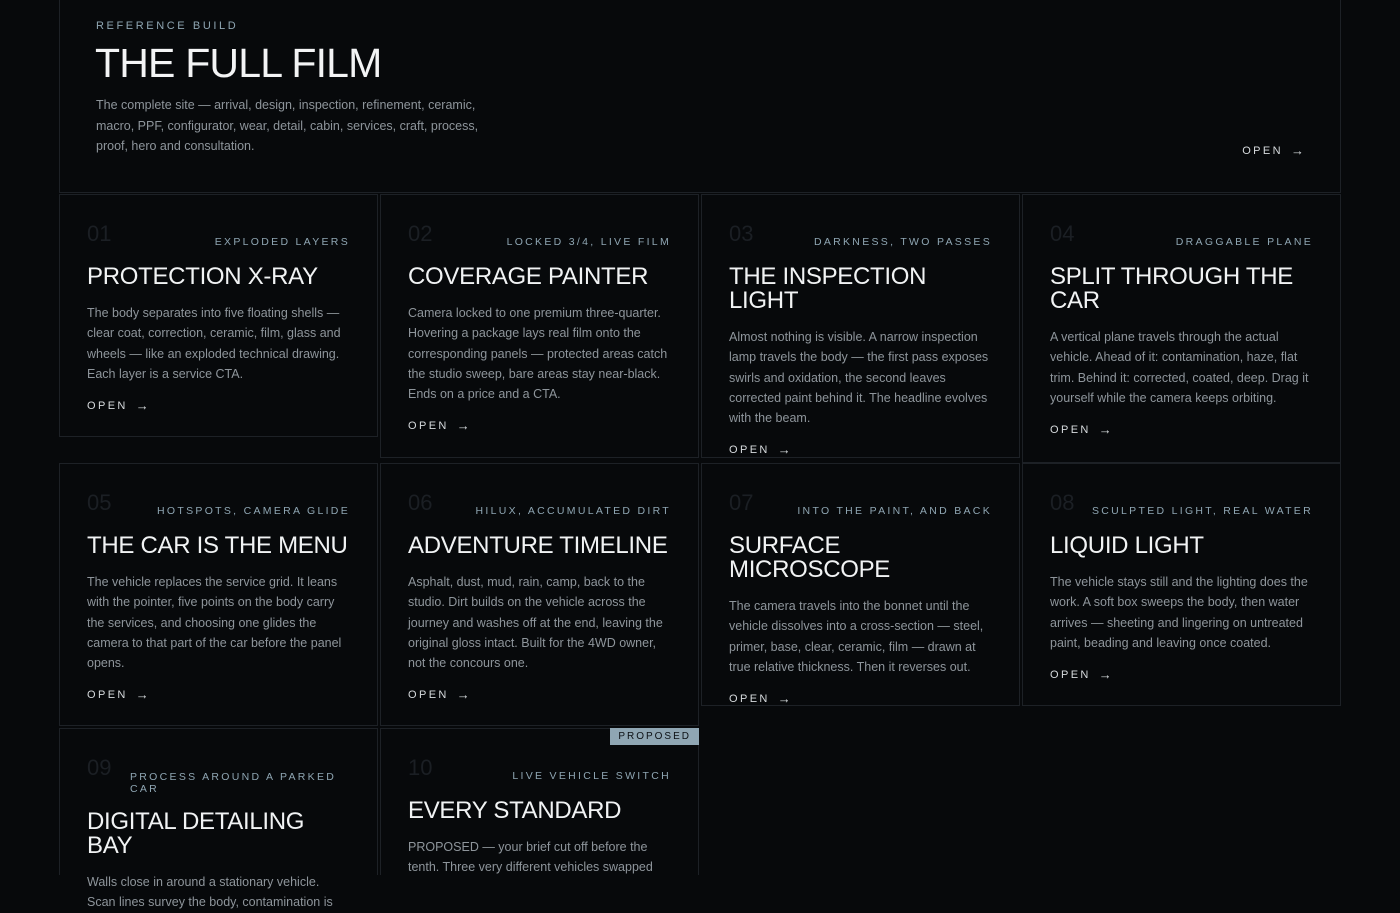  I want to click on card-number: 09, so click(99, 767).